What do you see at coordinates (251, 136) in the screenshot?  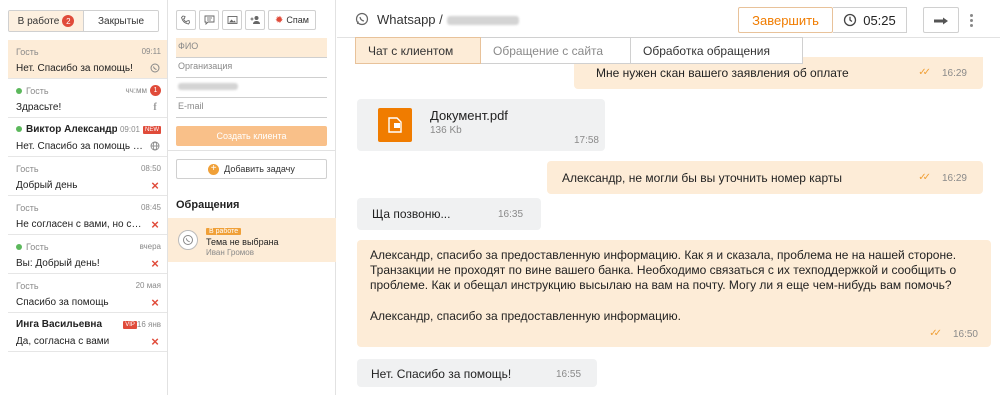 I see `create-client-button: Создать клиента` at bounding box center [251, 136].